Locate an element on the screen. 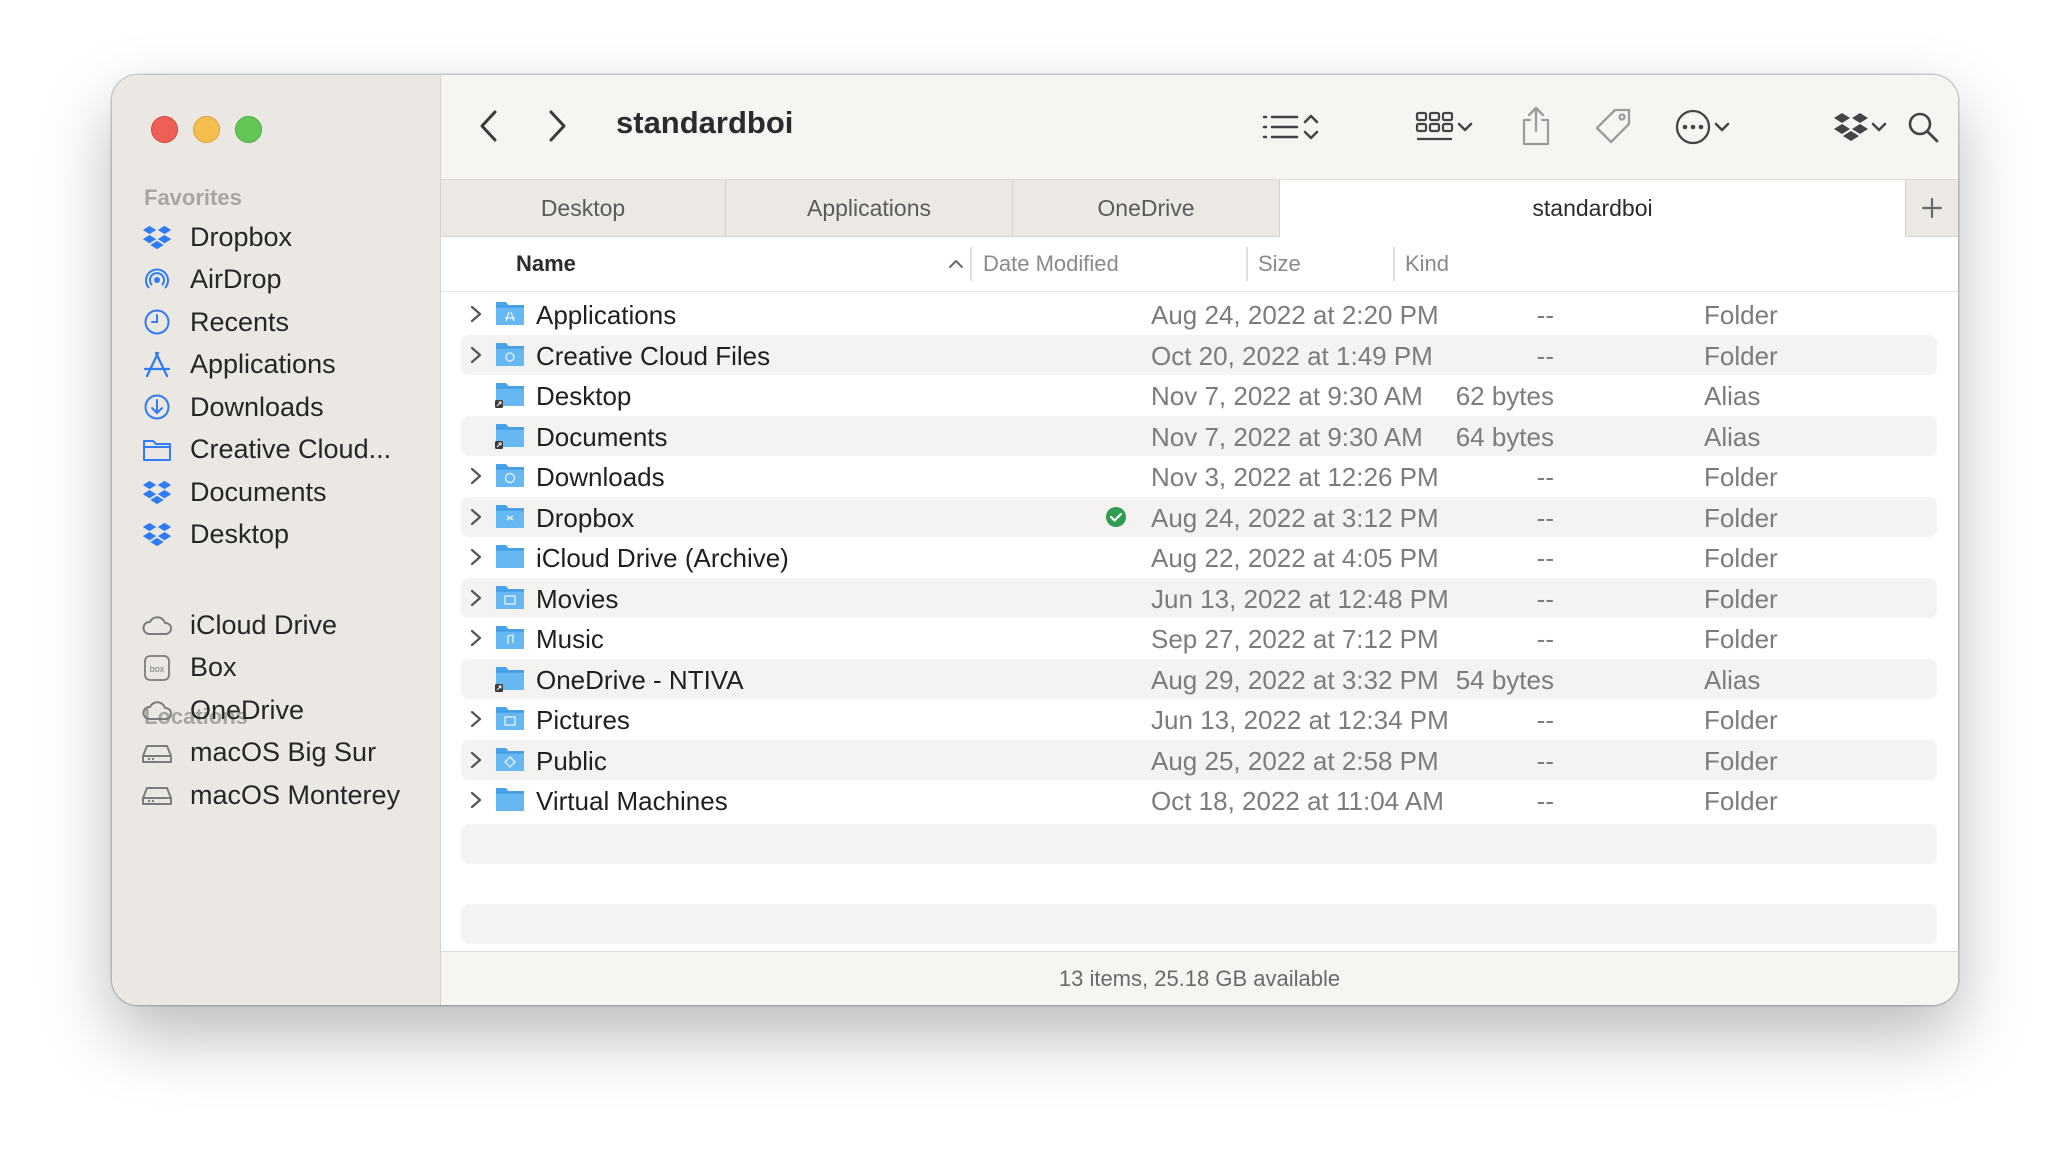 The height and width of the screenshot is (1152, 2064). column-header-date-label: Date Modified is located at coordinates (1051, 263).